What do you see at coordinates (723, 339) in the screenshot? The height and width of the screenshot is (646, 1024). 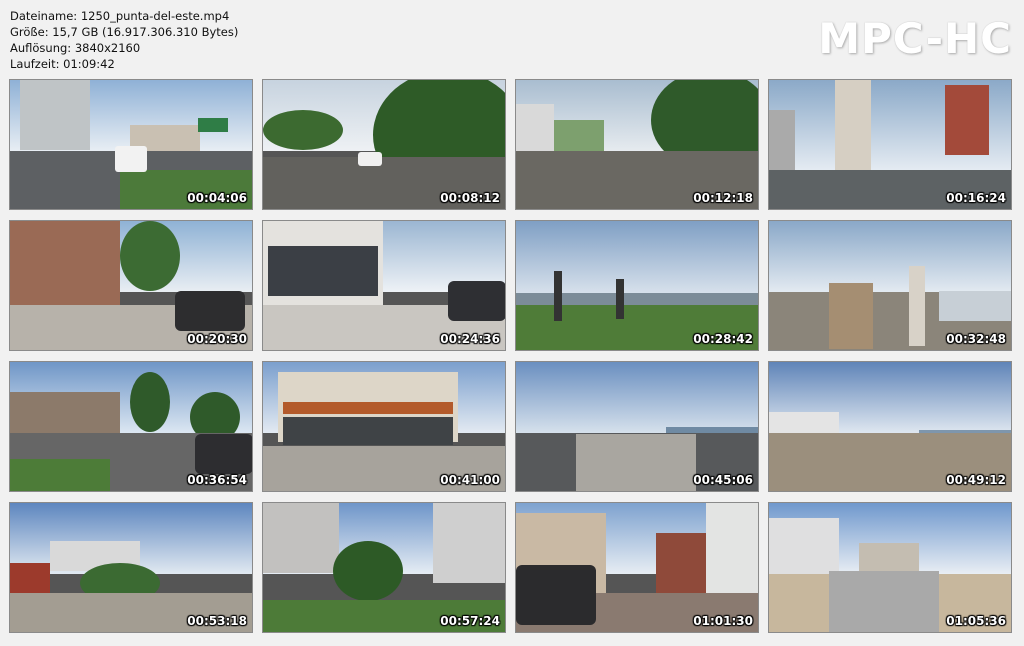 I see `thumbnail-timestamp: 00:28:42` at bounding box center [723, 339].